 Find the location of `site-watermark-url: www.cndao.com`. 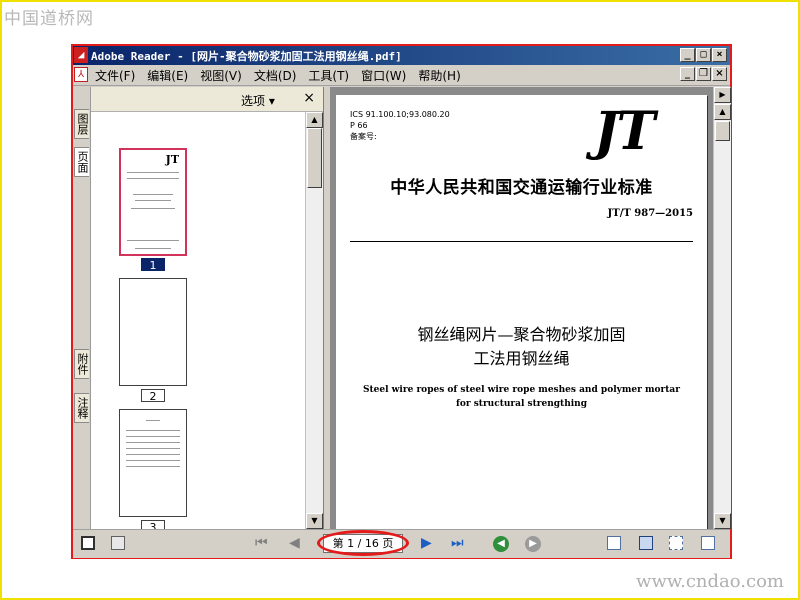

site-watermark-url: www.cndao.com is located at coordinates (710, 581).